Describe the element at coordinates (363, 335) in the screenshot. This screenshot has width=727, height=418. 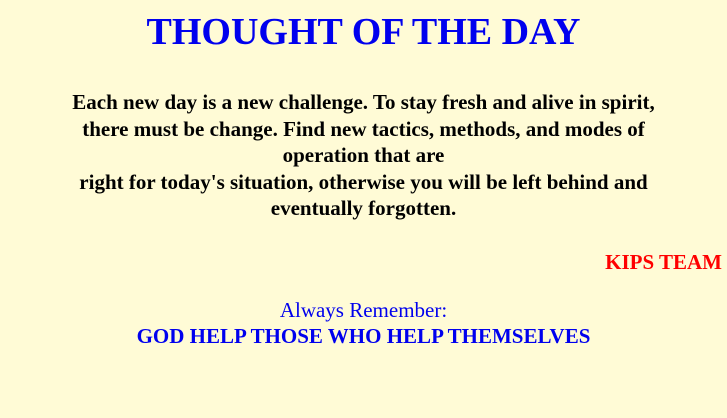
I see `remember-motto: GOD HELP THOSE WHO HELP THEMSELVES` at that location.